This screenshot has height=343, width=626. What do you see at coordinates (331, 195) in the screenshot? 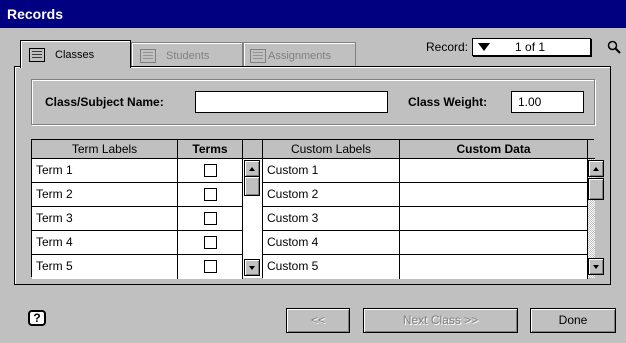
I see `custom-label-cell: Custom 2` at bounding box center [331, 195].